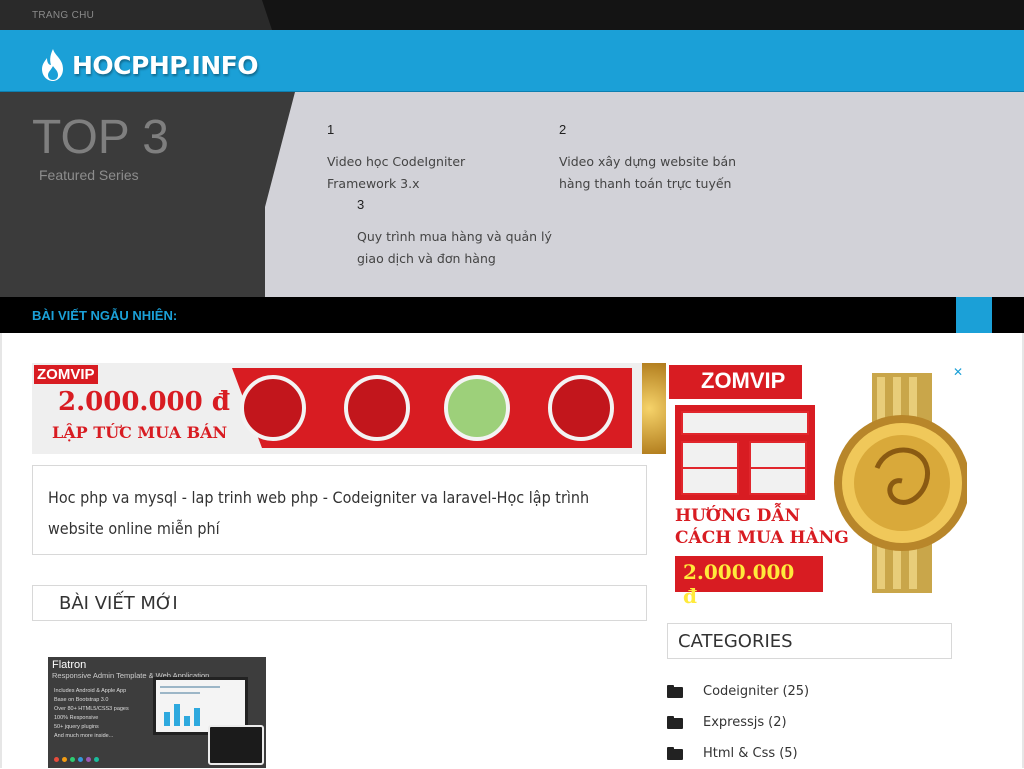  What do you see at coordinates (796, 691) in the screenshot?
I see `category-count: (25)` at bounding box center [796, 691].